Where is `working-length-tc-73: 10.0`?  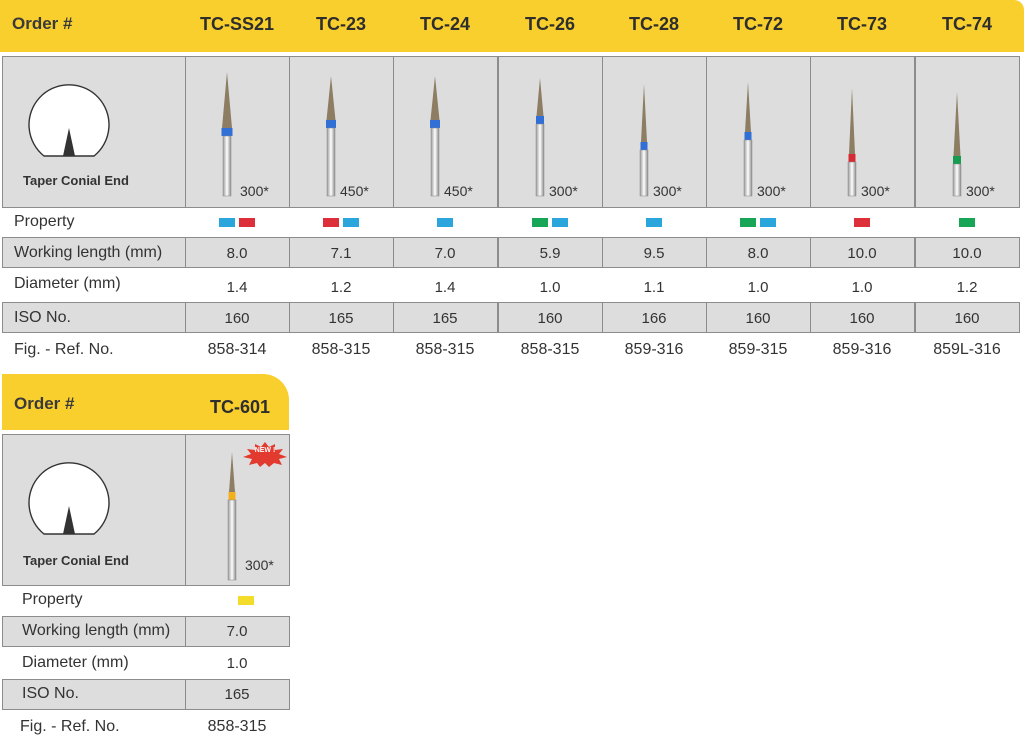
working-length-tc-73: 10.0 is located at coordinates (862, 253).